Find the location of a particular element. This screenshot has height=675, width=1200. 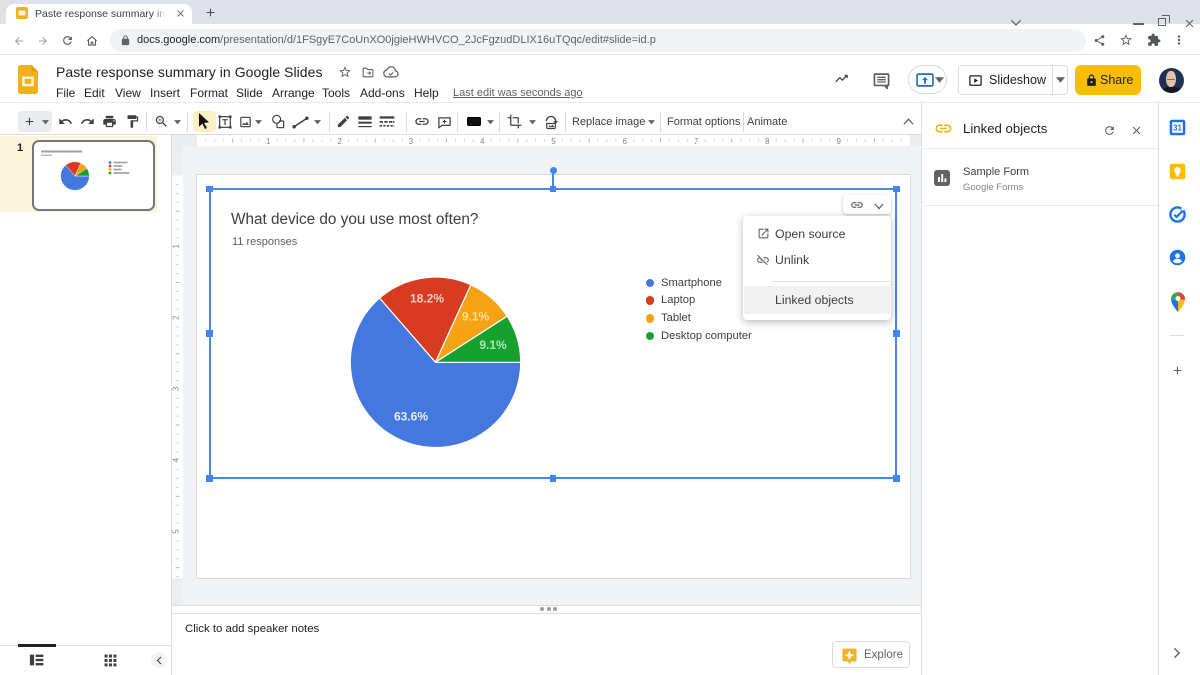

svg-text: 18.2% is located at coordinates (427, 299).